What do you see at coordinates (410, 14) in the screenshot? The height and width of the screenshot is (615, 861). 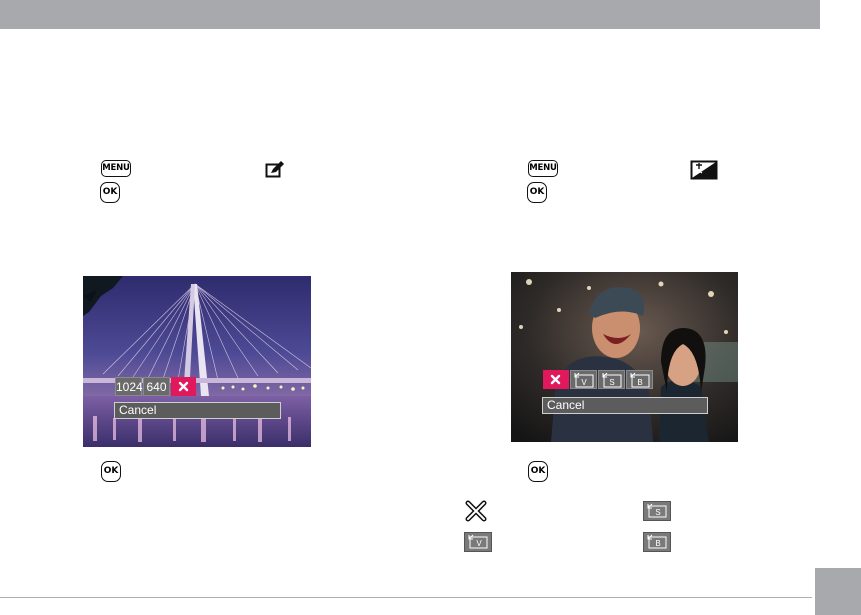 I see `header-bar` at bounding box center [410, 14].